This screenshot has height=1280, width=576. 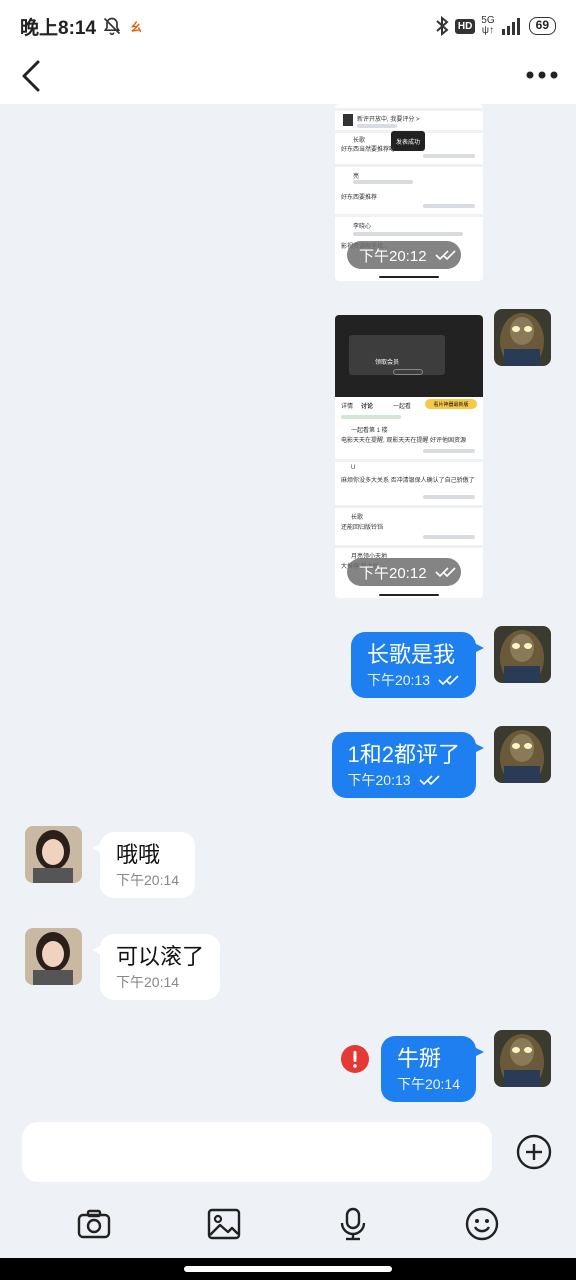 I want to click on screenshot-text: 长歌, so click(x=359, y=141).